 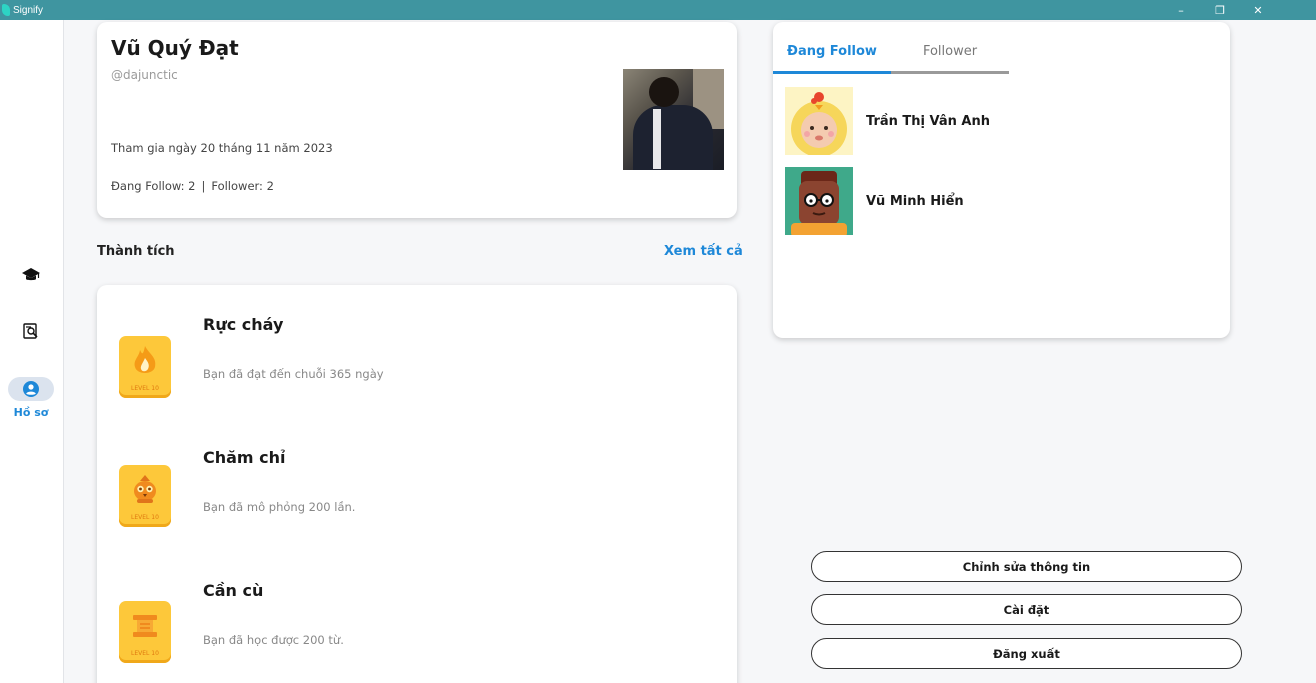 What do you see at coordinates (279, 507) in the screenshot?
I see `achievement-desc: Bạn đã mô phỏng 200 lần.` at bounding box center [279, 507].